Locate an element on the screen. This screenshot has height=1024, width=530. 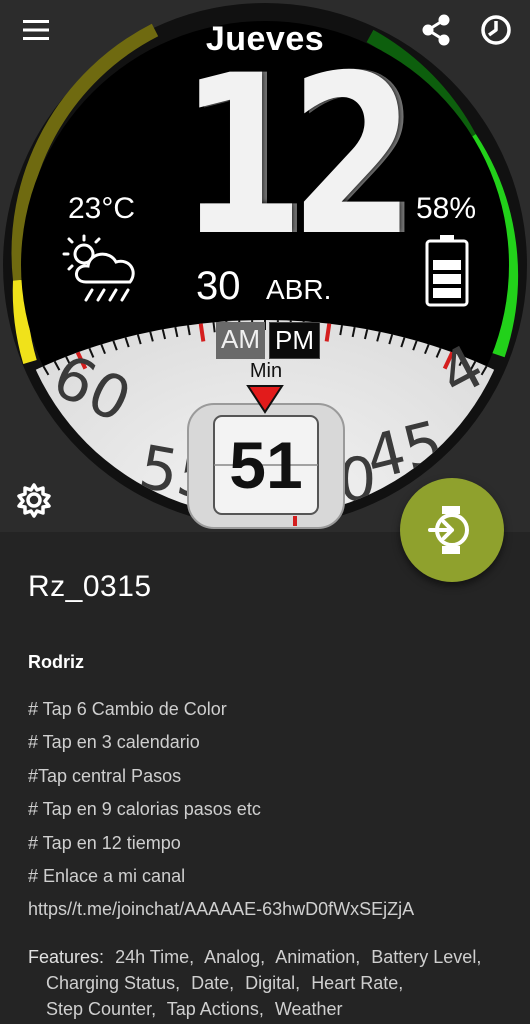
feature-item: Battery Level, is located at coordinates (426, 957).